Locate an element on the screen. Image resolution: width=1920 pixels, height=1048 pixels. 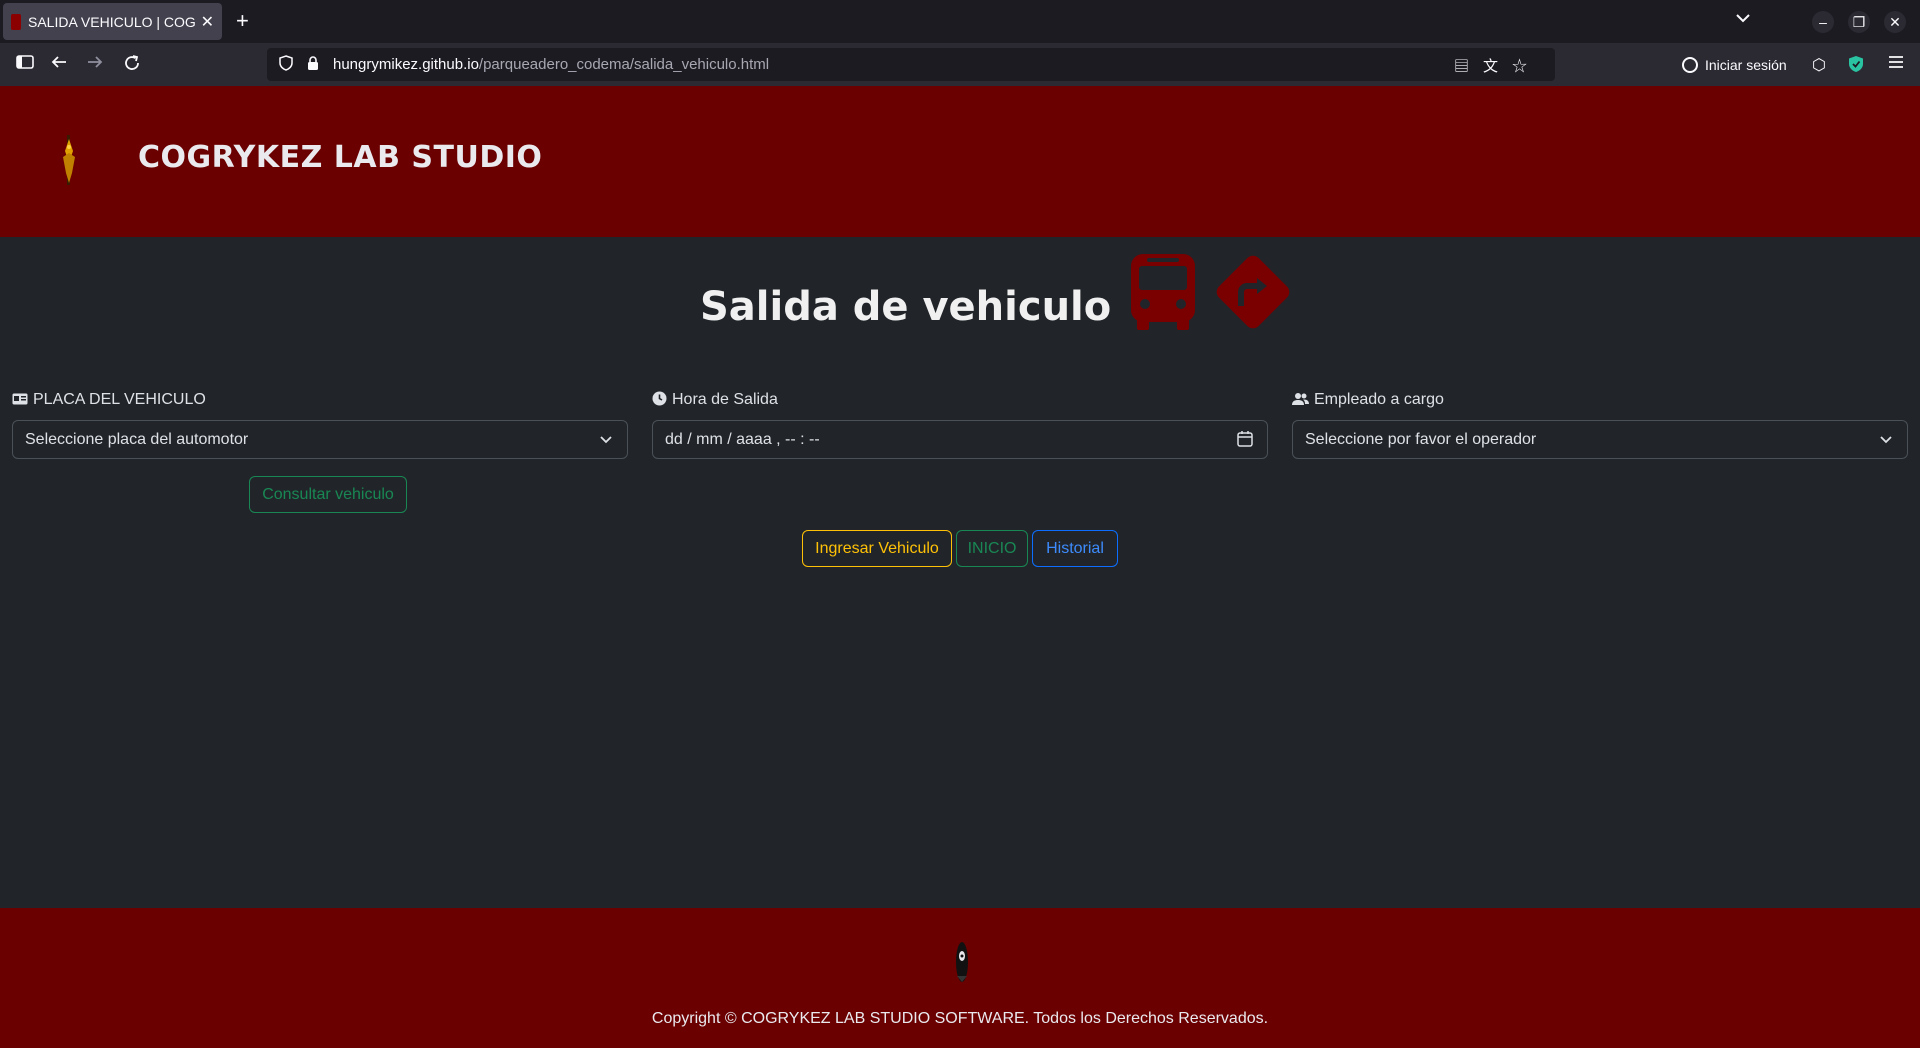
shield-extension-icon is located at coordinates (1856, 66).